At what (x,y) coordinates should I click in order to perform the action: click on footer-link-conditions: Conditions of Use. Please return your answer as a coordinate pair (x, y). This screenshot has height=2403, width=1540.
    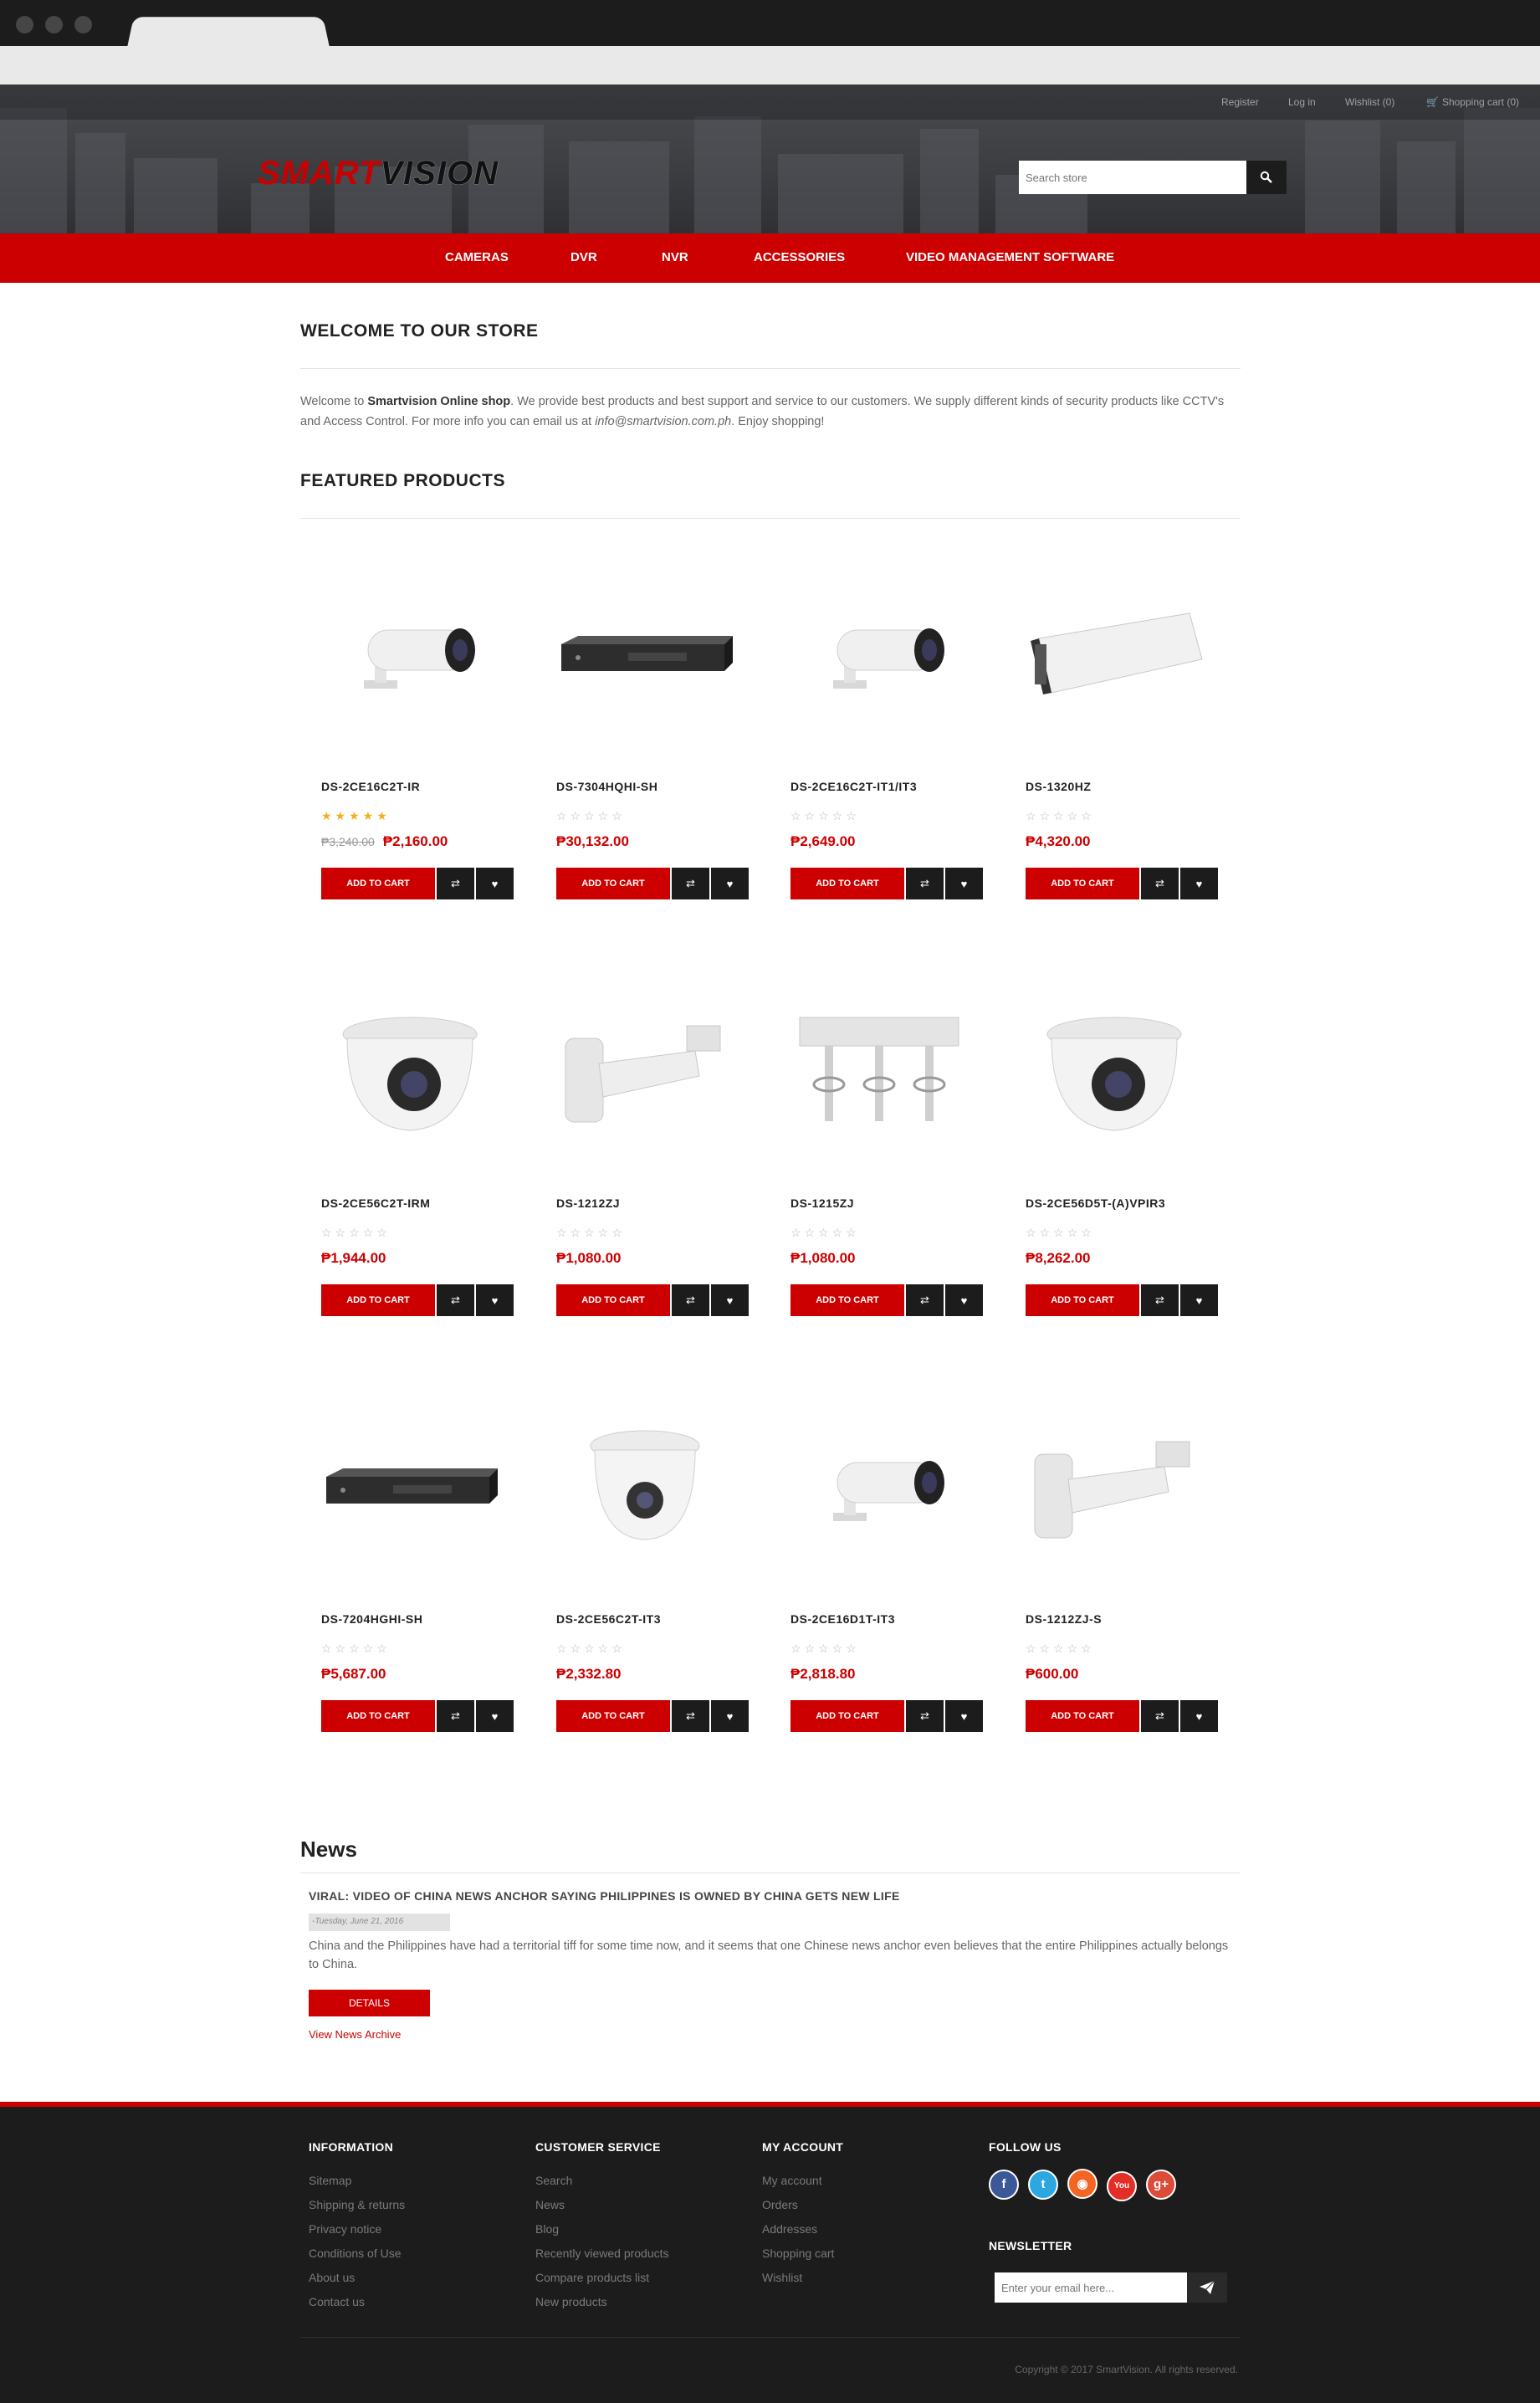
    Looking at the image, I should click on (357, 2254).